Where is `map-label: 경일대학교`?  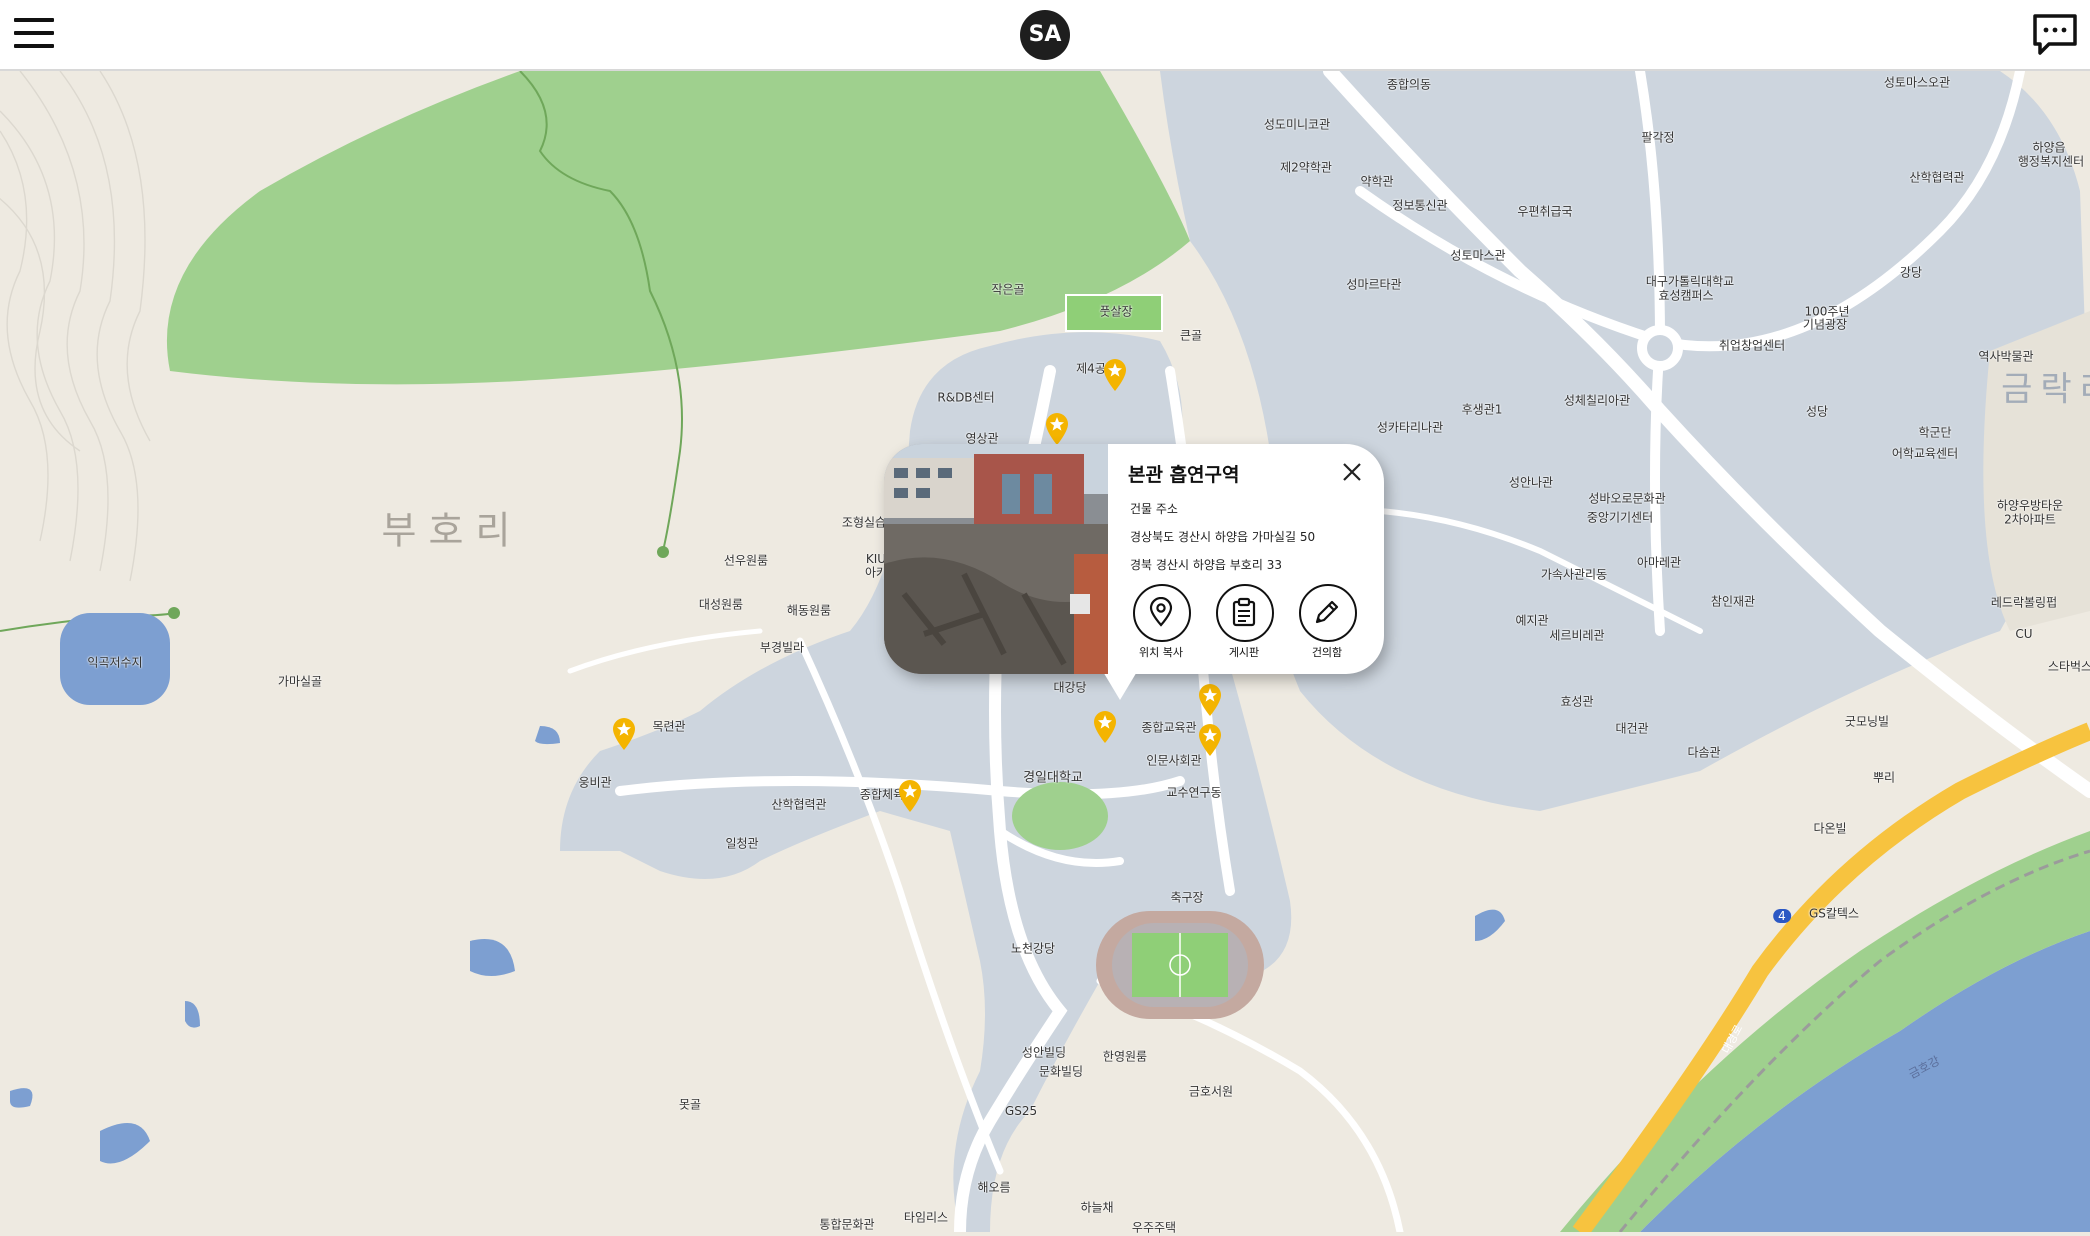
map-label: 경일대학교 is located at coordinates (1053, 776).